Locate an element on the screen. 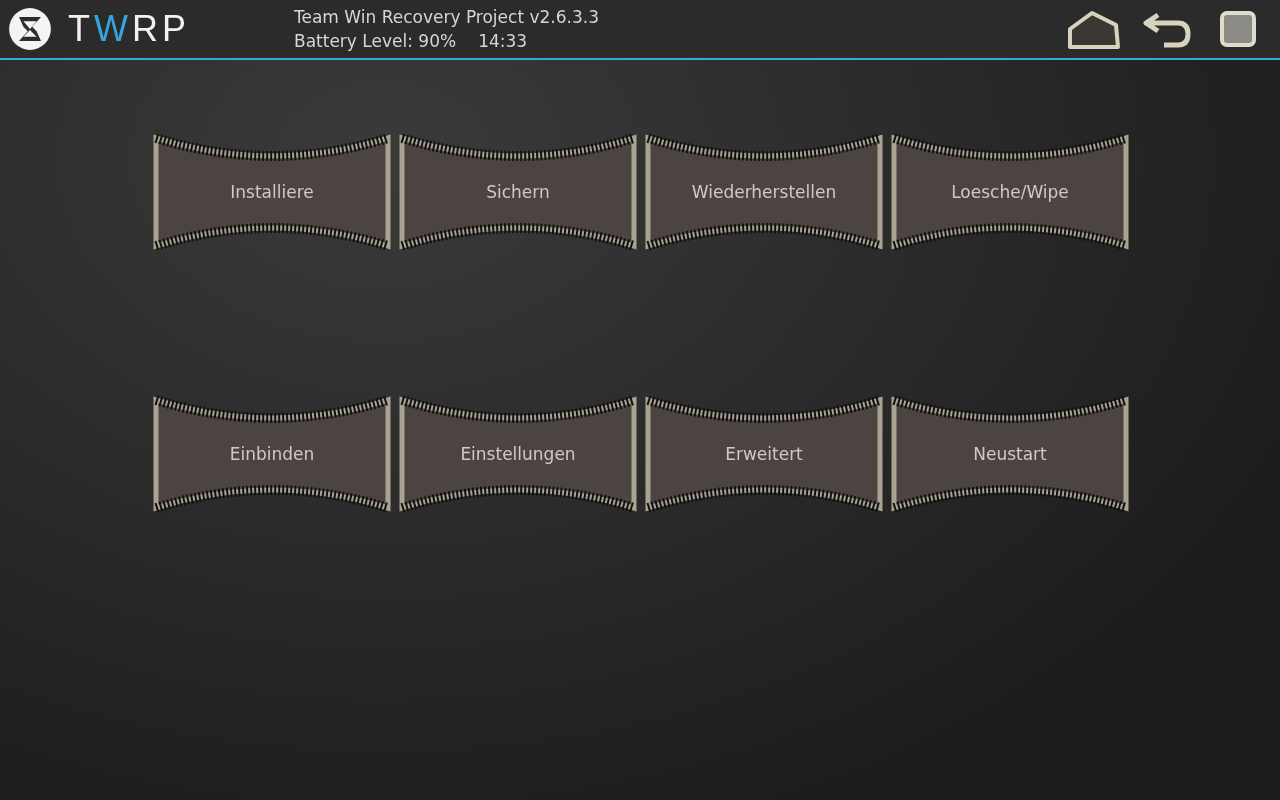 This screenshot has height=800, width=1280. menu-button: Loesche/Wipe is located at coordinates (1010, 192).